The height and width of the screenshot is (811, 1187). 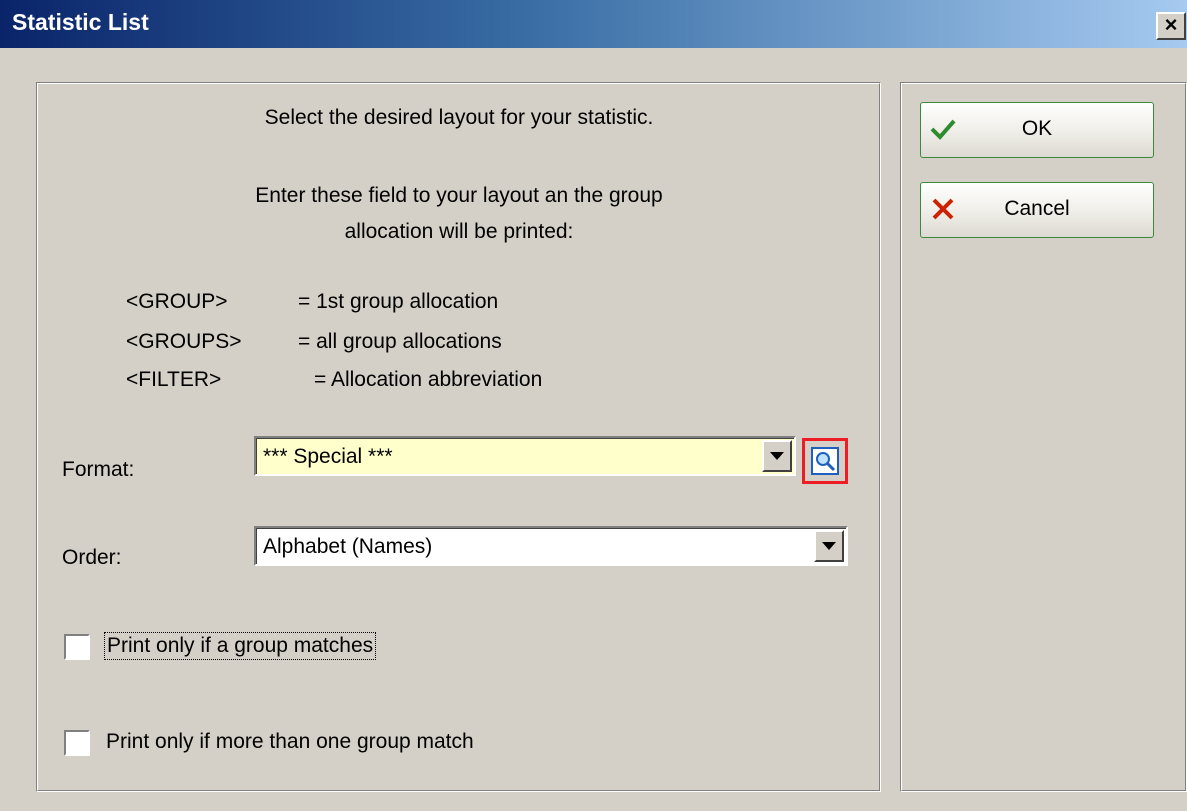 I want to click on variable-filter-desc: = Allocation abbreviation, so click(x=428, y=379).